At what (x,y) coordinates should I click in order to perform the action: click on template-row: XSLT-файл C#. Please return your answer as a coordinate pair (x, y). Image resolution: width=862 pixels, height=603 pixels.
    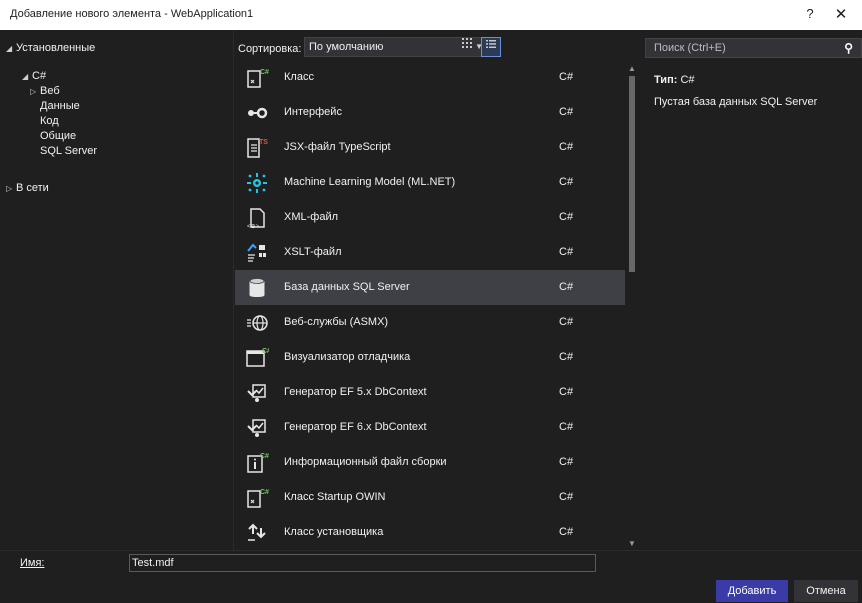
    Looking at the image, I should click on (430, 252).